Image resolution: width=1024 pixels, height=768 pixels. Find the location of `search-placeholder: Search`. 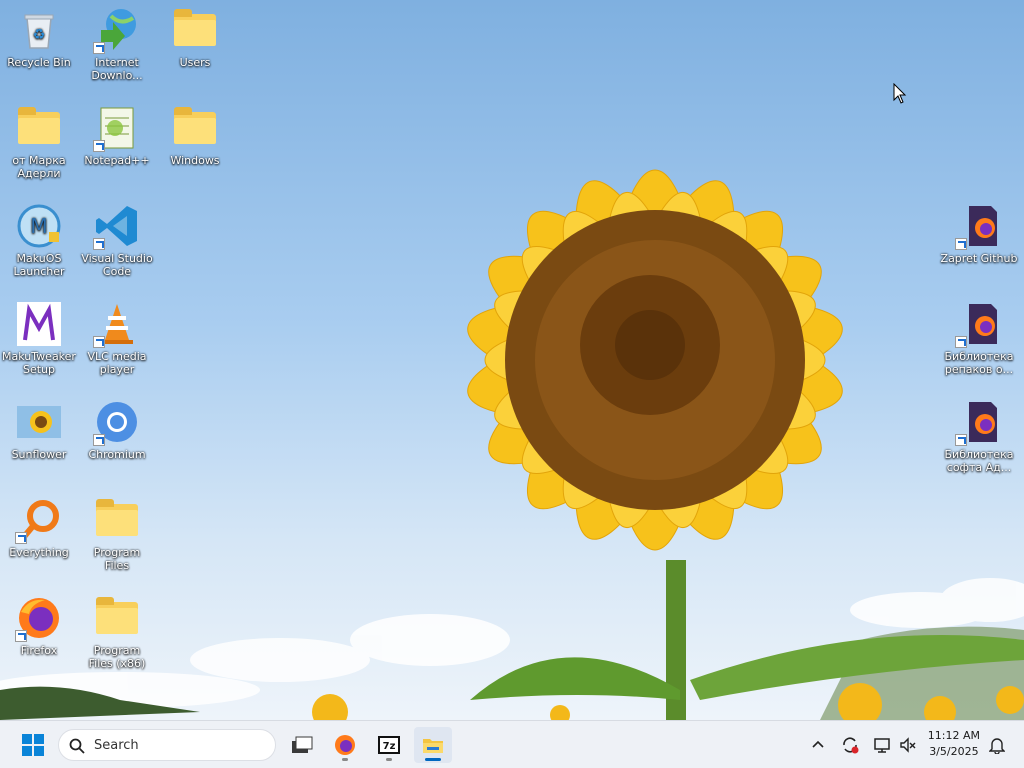

search-placeholder: Search is located at coordinates (116, 745).